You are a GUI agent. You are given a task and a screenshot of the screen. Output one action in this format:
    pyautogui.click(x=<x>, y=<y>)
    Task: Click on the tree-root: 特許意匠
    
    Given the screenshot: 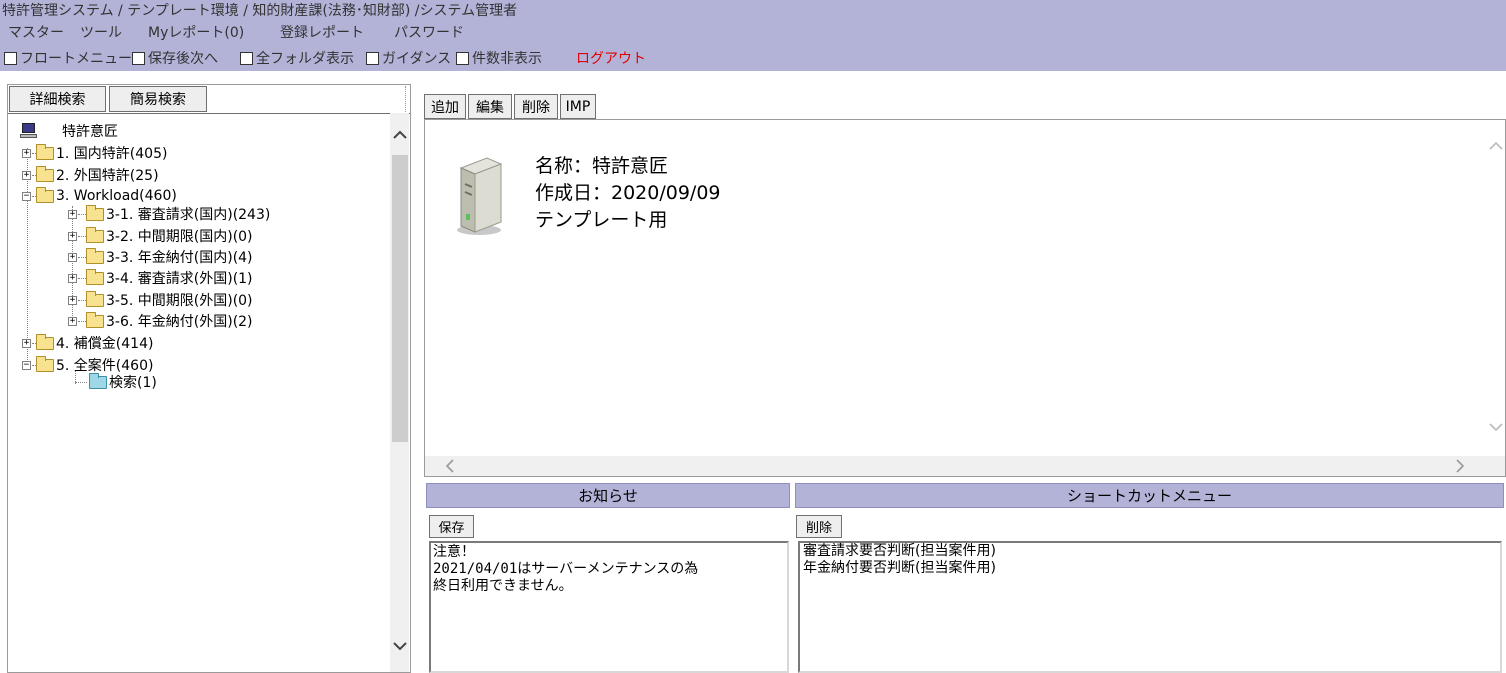 What is the action you would take?
    pyautogui.click(x=69, y=131)
    